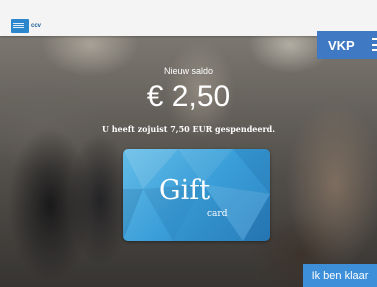  What do you see at coordinates (188, 71) in the screenshot?
I see `new-balance-label: Nieuw saldo` at bounding box center [188, 71].